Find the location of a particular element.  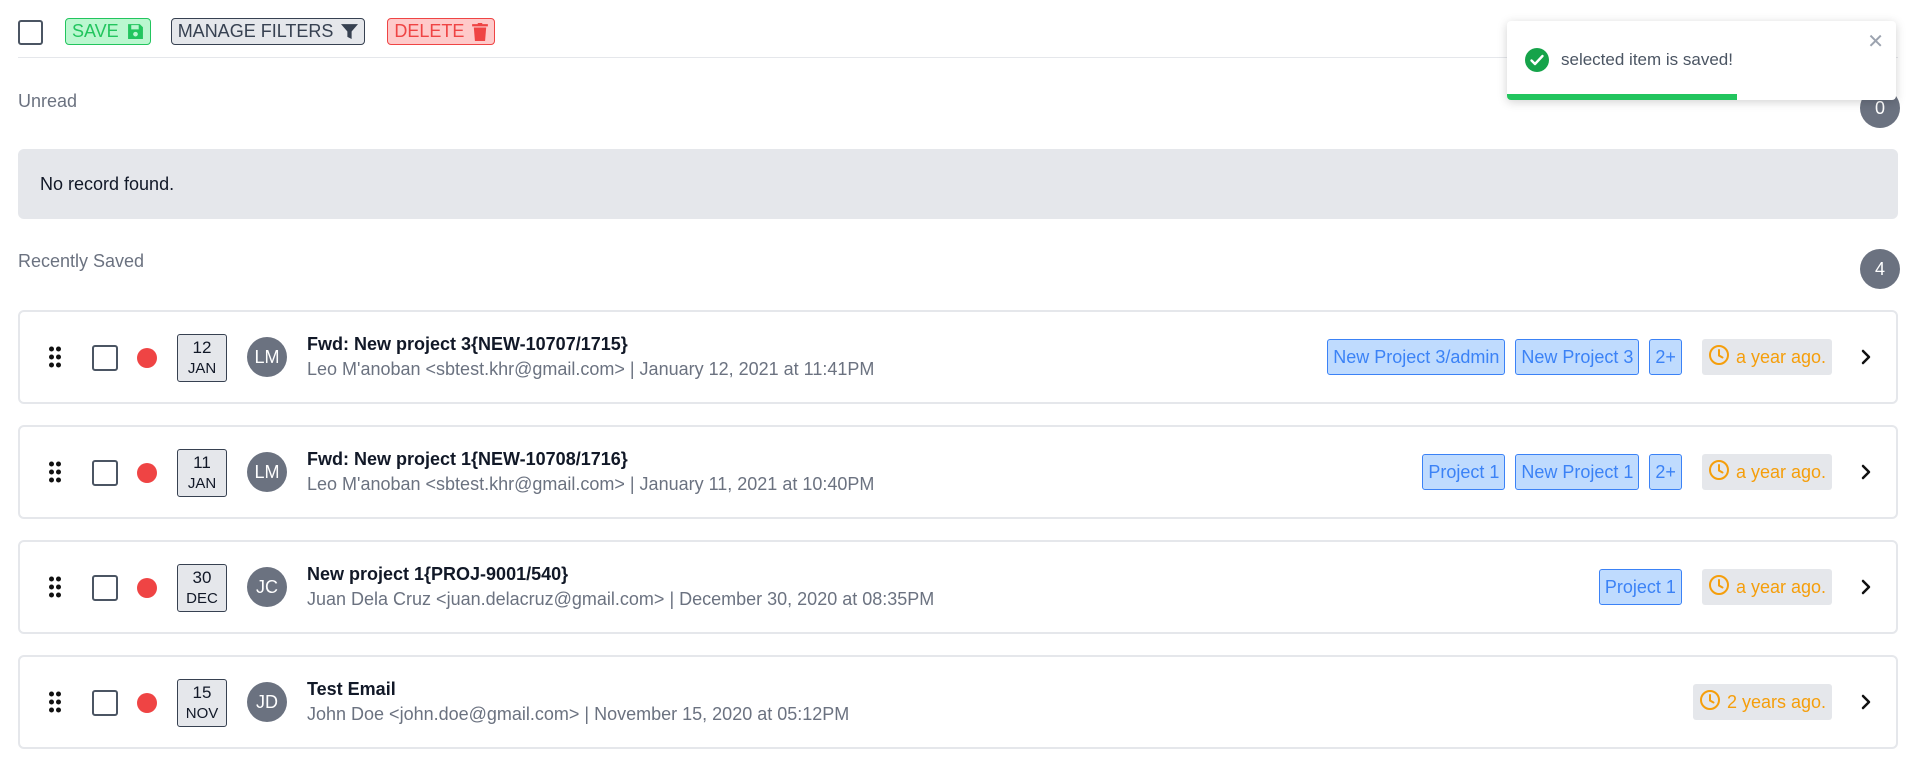

project-tag: New Project 3 is located at coordinates (1577, 357).